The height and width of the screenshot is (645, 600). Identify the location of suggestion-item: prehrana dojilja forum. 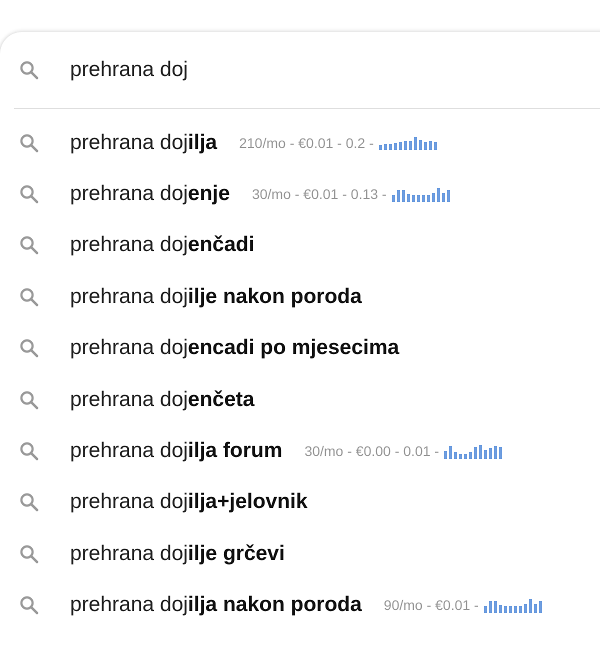
(176, 451).